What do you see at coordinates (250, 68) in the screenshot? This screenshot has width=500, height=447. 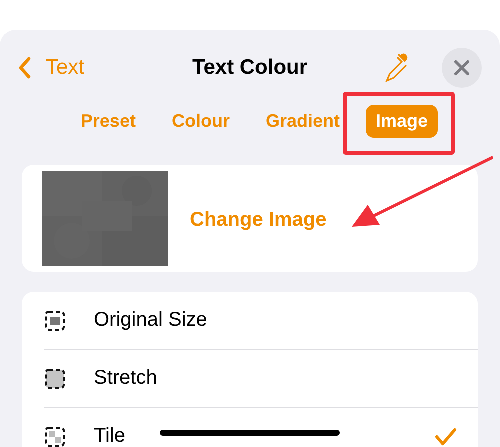 I see `sheet-title: Text Colour` at bounding box center [250, 68].